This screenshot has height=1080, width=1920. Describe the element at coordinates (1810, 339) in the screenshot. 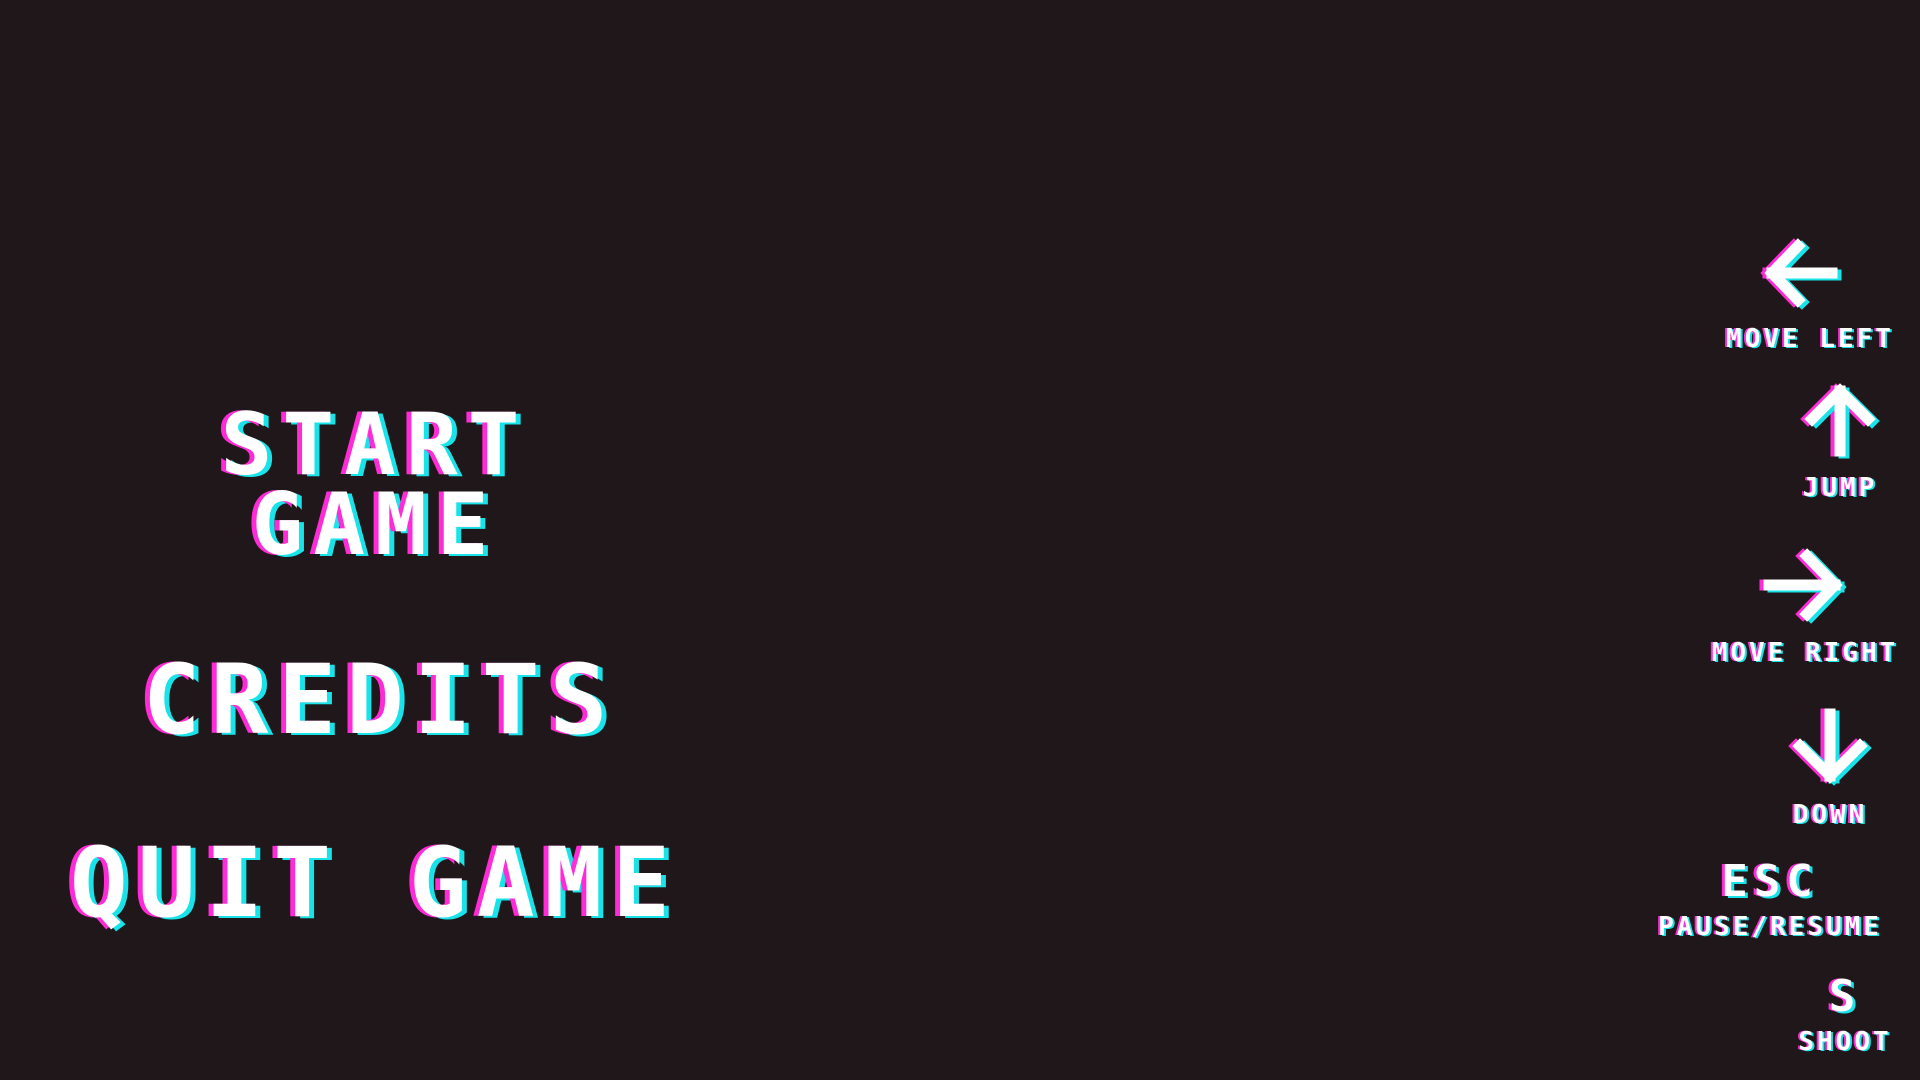

I see `move-left-label: MOVE LEFT` at that location.